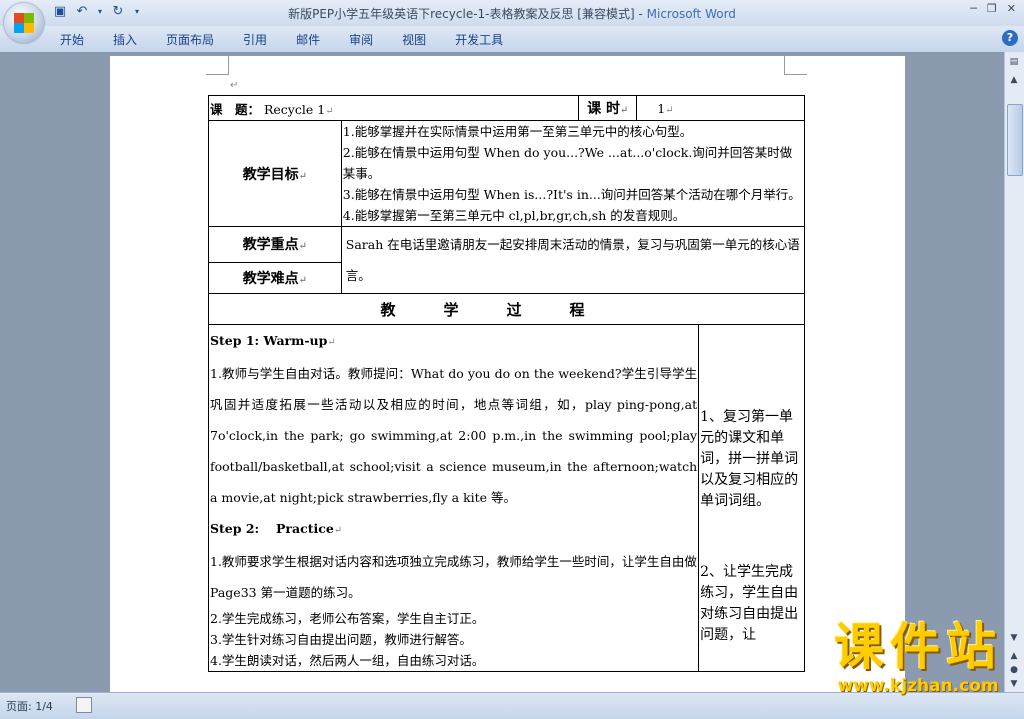 The width and height of the screenshot is (1024, 719). Describe the element at coordinates (270, 278) in the screenshot. I see `difficult-points-label: 教学难点` at that location.